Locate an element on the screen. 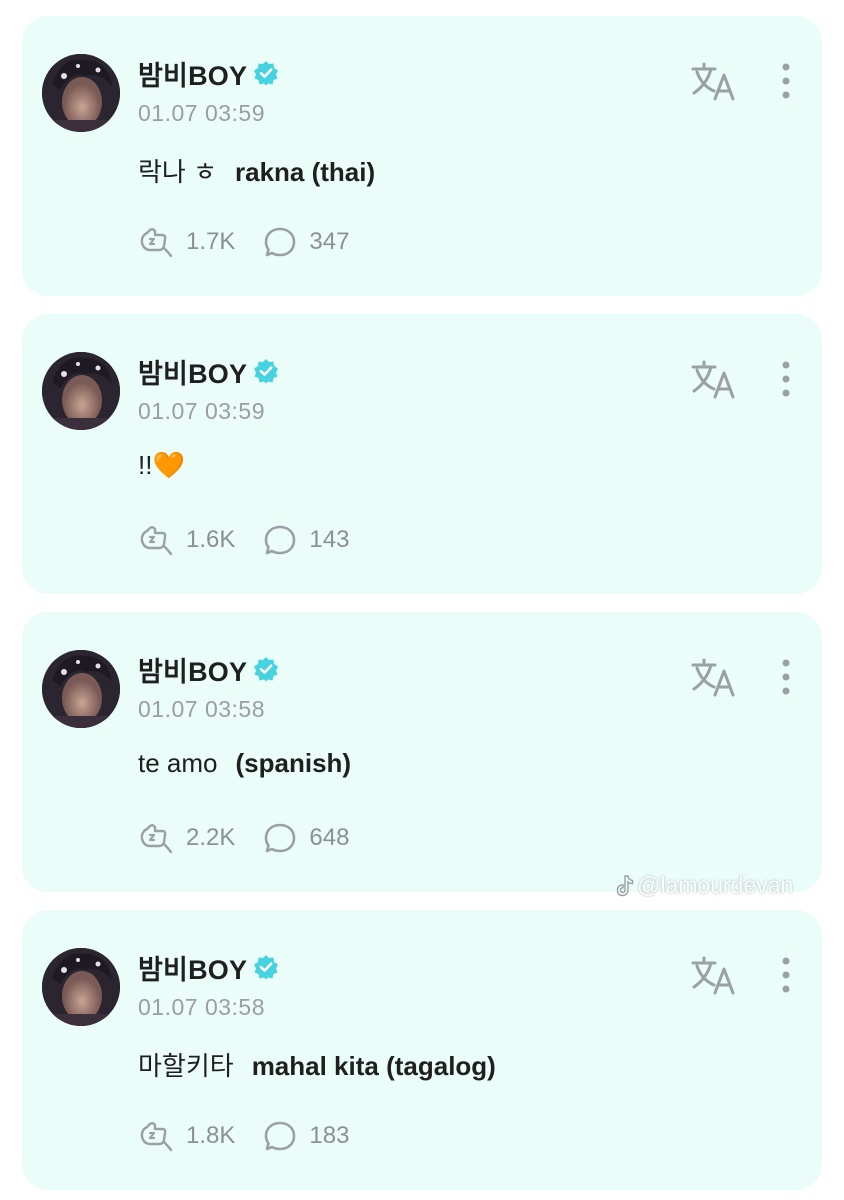 Image resolution: width=844 pixels, height=1200 pixels. comment-count: 648 is located at coordinates (306, 838).